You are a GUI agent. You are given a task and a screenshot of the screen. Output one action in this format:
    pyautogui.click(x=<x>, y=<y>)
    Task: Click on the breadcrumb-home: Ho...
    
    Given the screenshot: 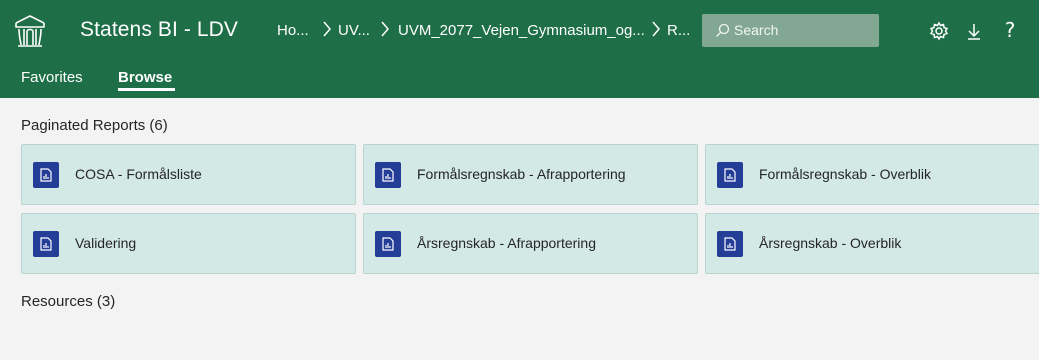 What is the action you would take?
    pyautogui.click(x=293, y=30)
    